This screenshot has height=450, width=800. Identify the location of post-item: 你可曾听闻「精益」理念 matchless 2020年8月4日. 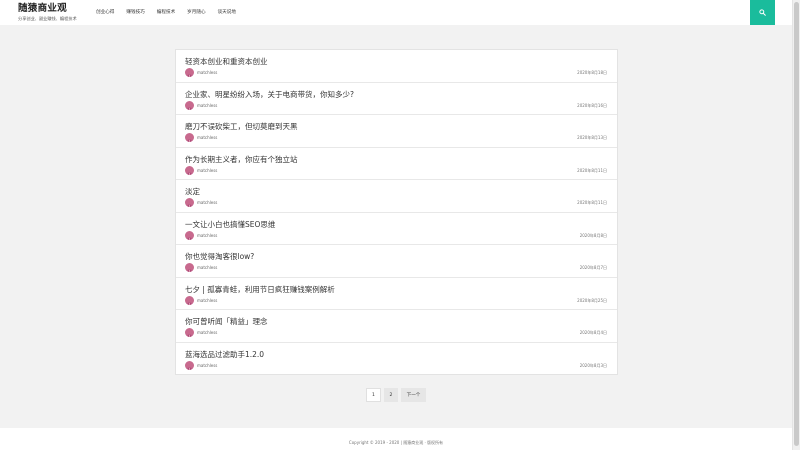
(396, 326).